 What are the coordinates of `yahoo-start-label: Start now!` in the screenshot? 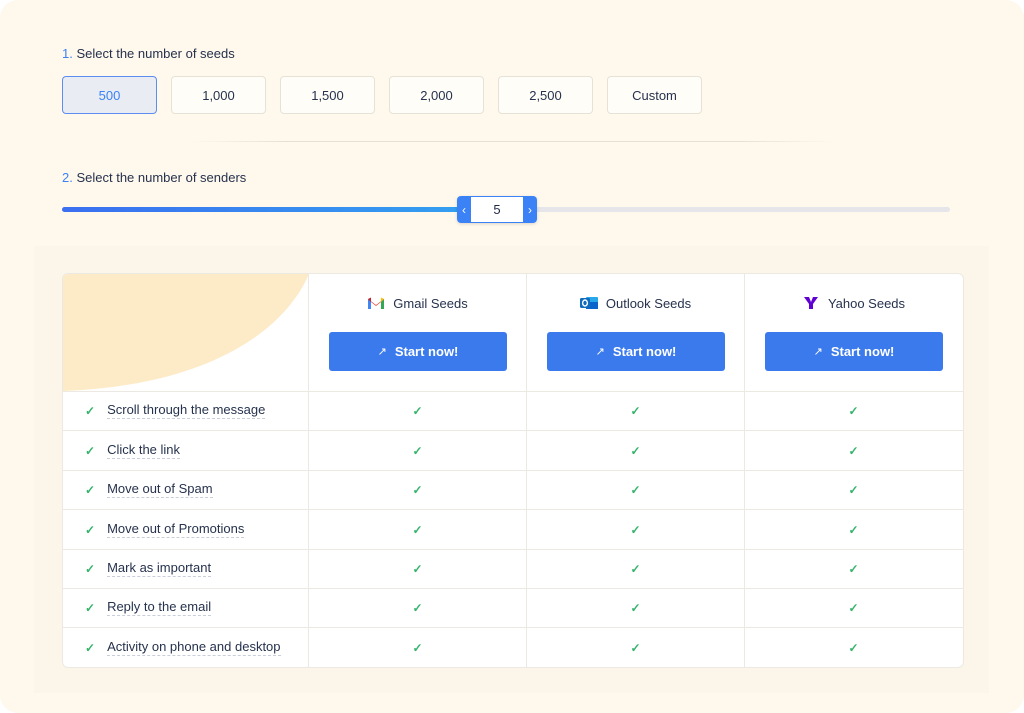 It's located at (862, 351).